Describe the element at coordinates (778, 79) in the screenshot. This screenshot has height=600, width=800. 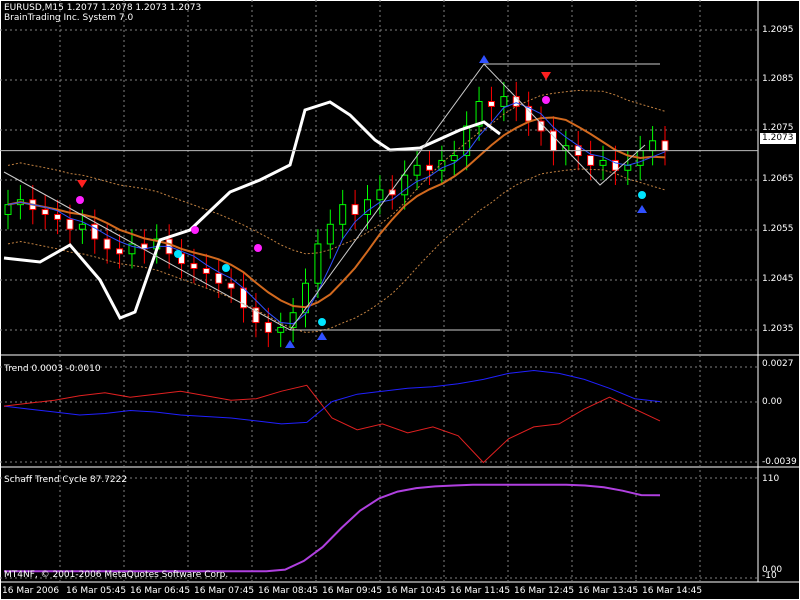
I see `price-tick: 1.2085` at that location.